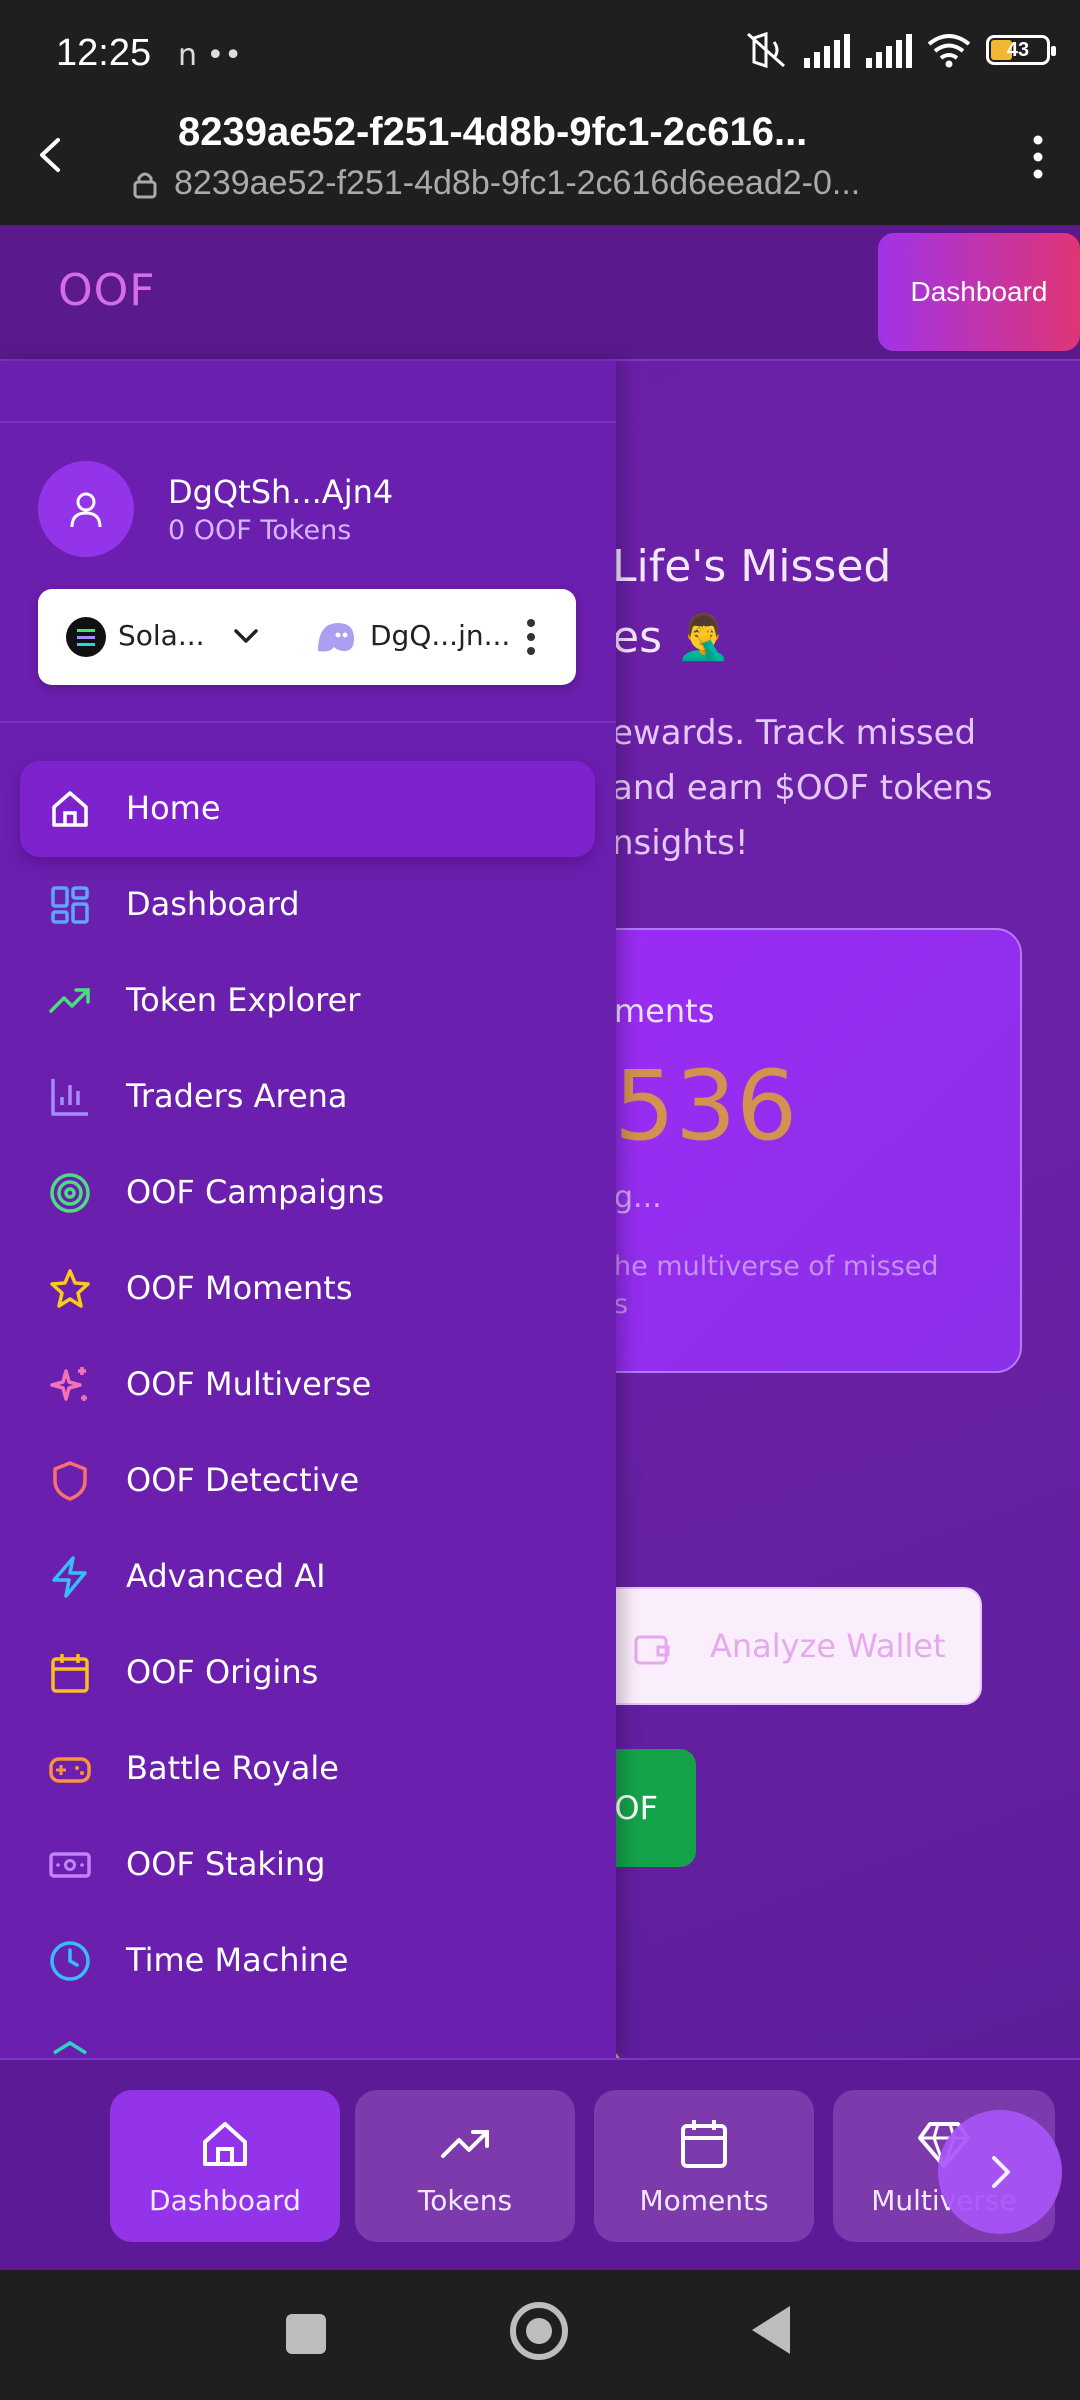  I want to click on sidebar-item-label: OOF Detective, so click(243, 1480).